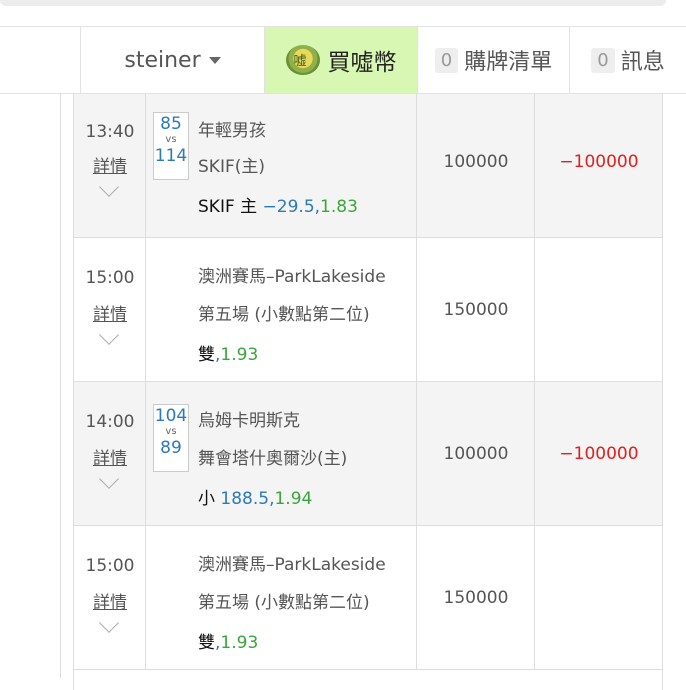 The height and width of the screenshot is (690, 686). I want to click on username: steiner, so click(162, 60).